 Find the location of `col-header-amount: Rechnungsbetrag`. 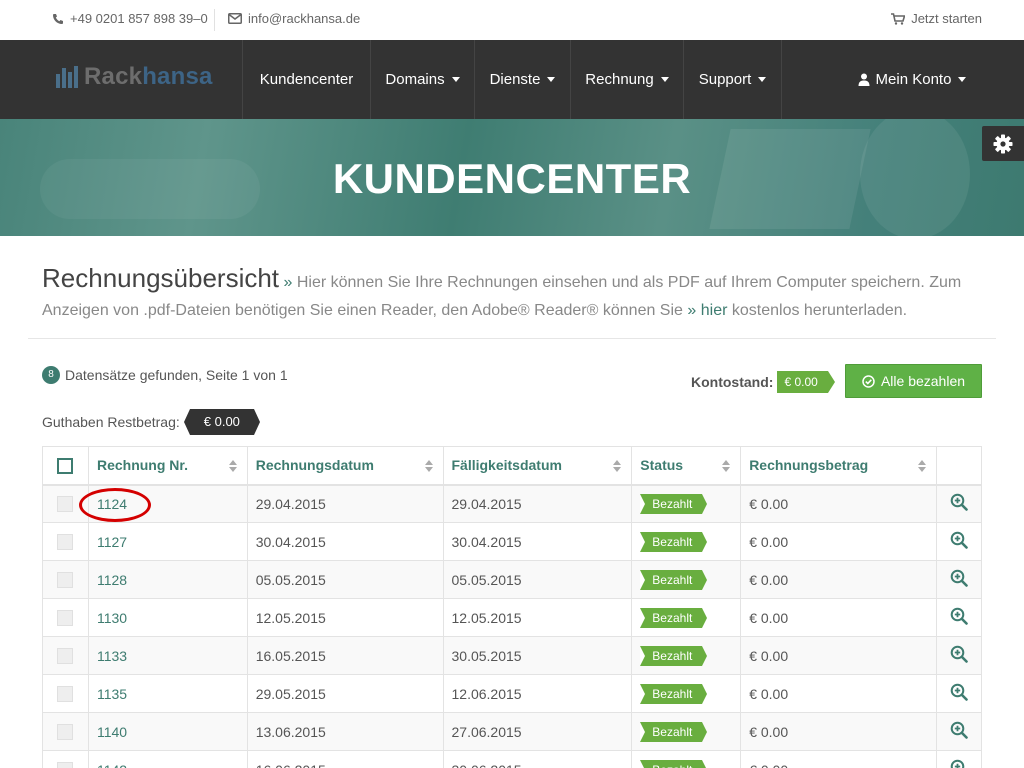

col-header-amount: Rechnungsbetrag is located at coordinates (838, 465).